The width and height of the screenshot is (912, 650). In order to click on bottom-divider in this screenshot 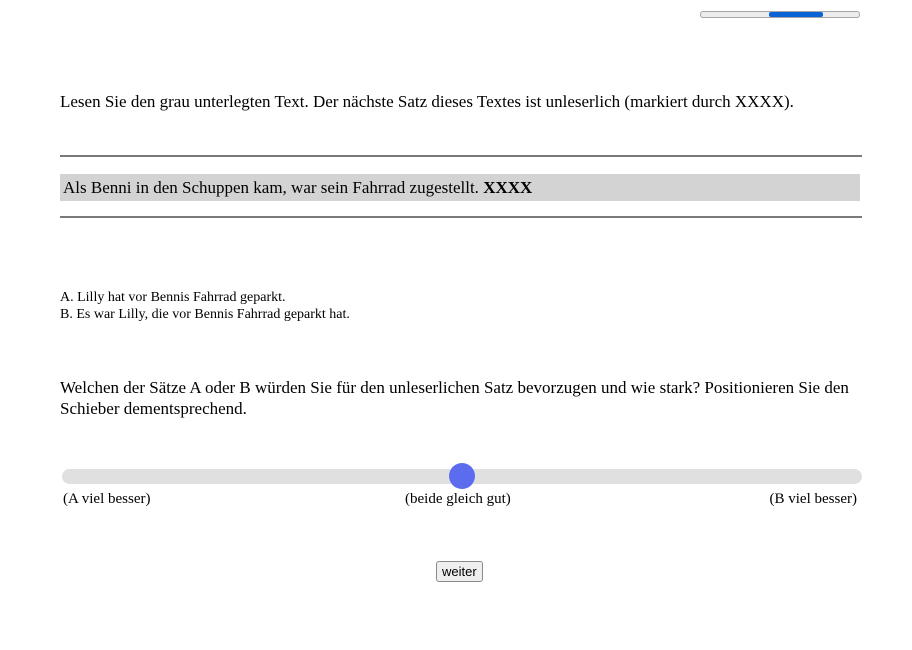, I will do `click(461, 217)`.